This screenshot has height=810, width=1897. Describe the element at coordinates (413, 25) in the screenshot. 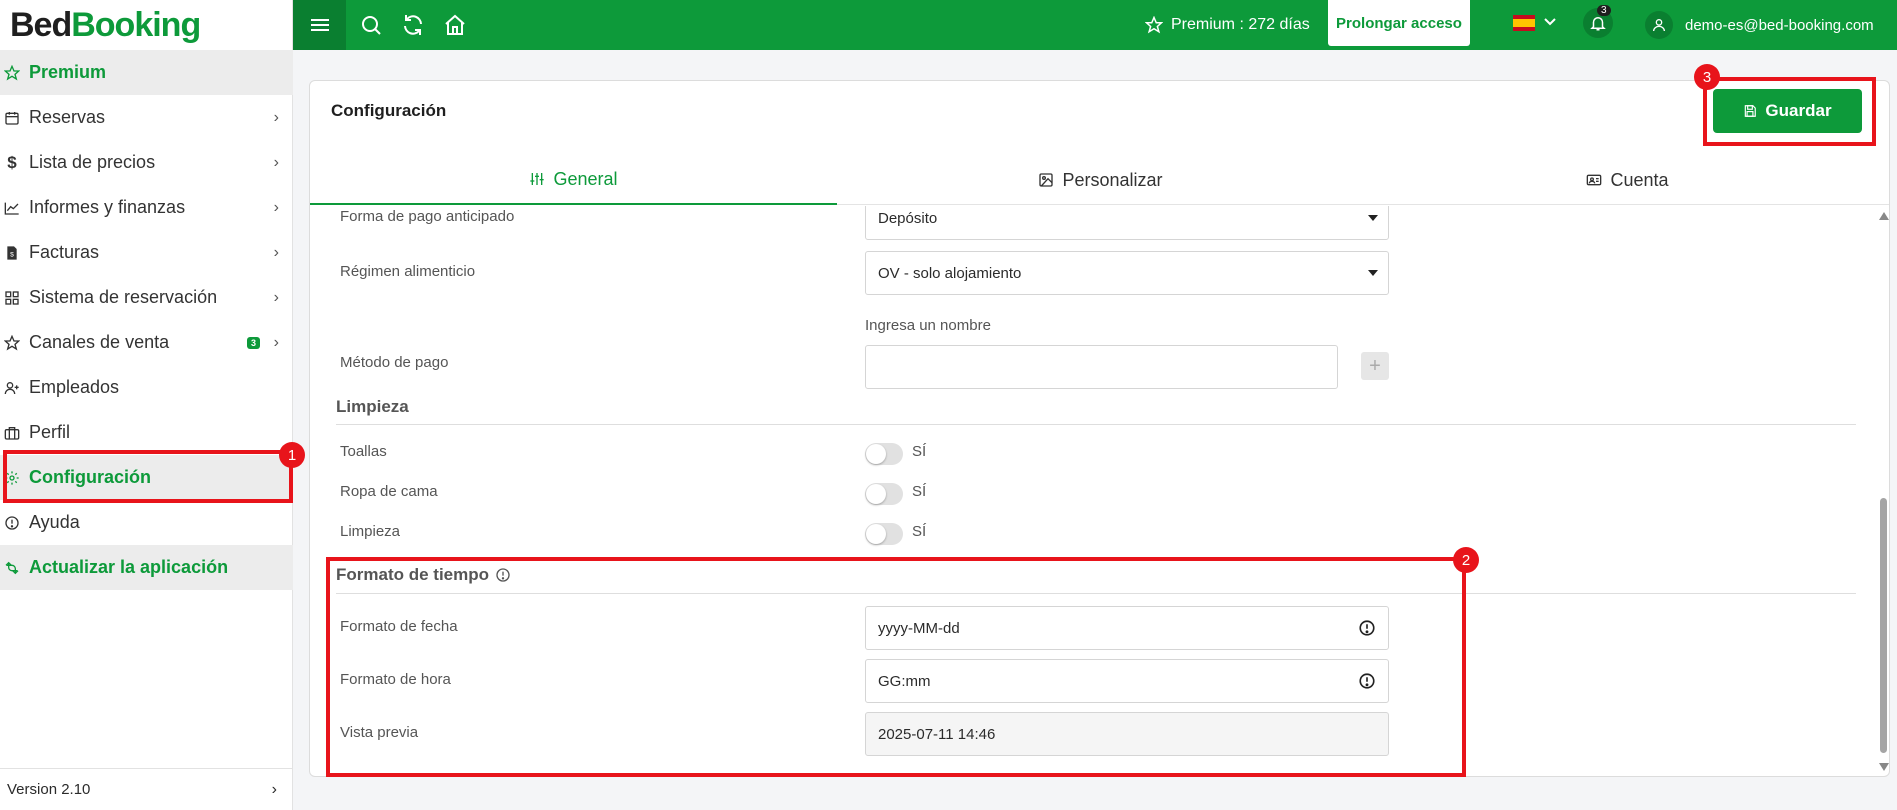

I see `sync-icon` at that location.